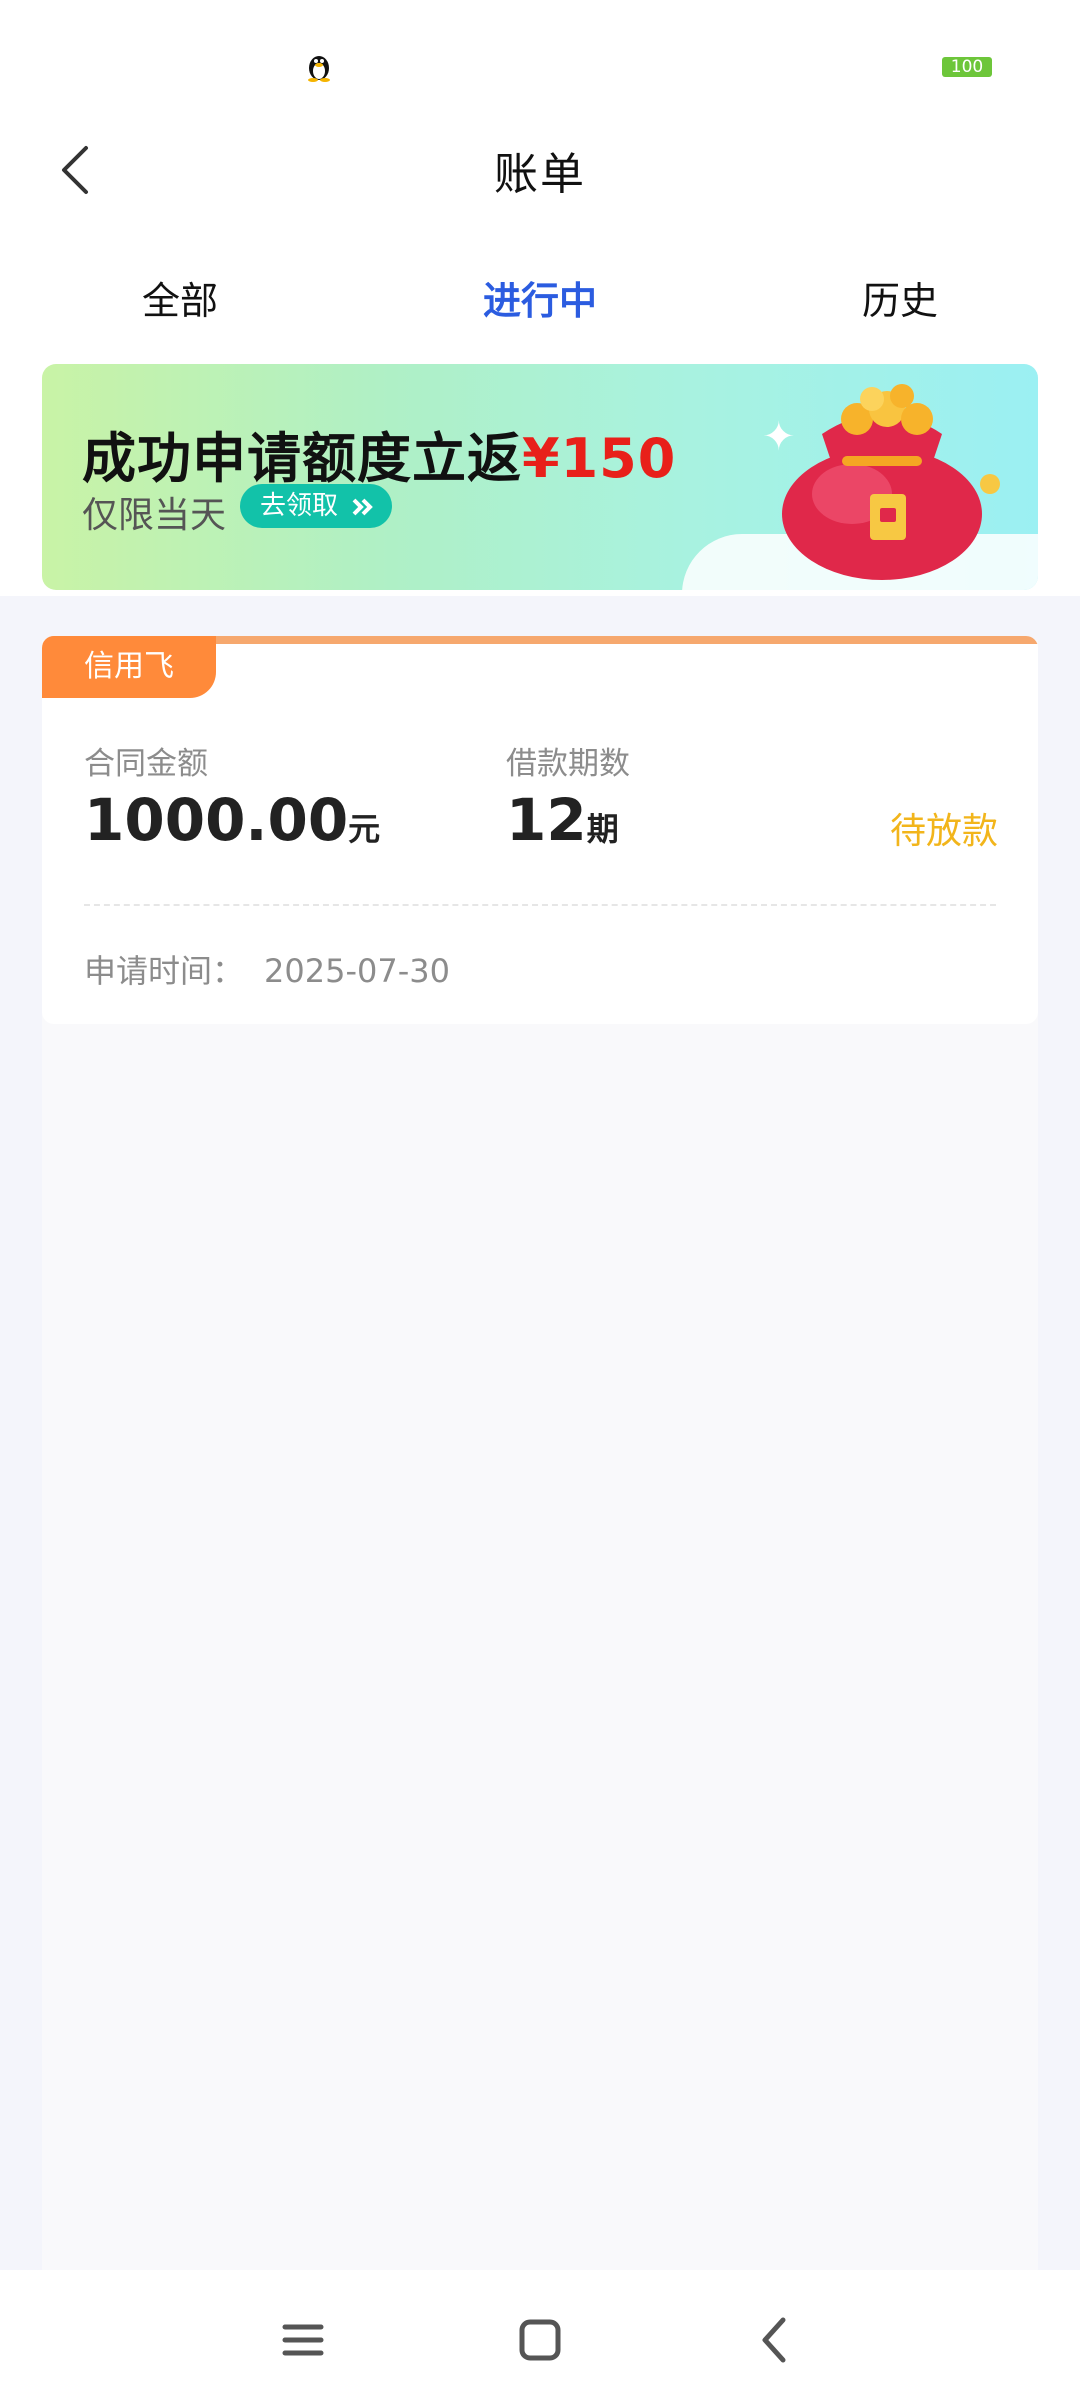 The image size is (1080, 2400). What do you see at coordinates (303, 2340) in the screenshot?
I see `menu-icon` at bounding box center [303, 2340].